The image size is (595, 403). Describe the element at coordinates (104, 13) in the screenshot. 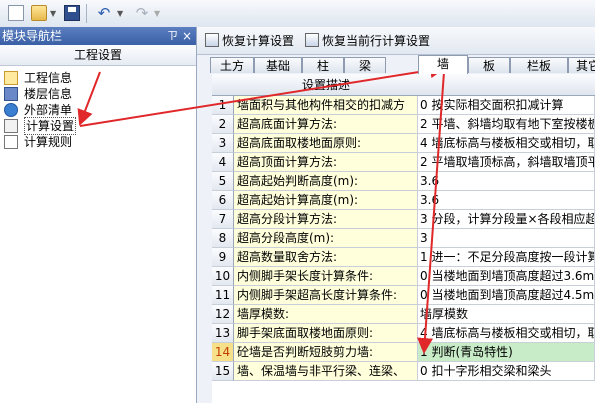

I see `undo-icon: ↶` at that location.